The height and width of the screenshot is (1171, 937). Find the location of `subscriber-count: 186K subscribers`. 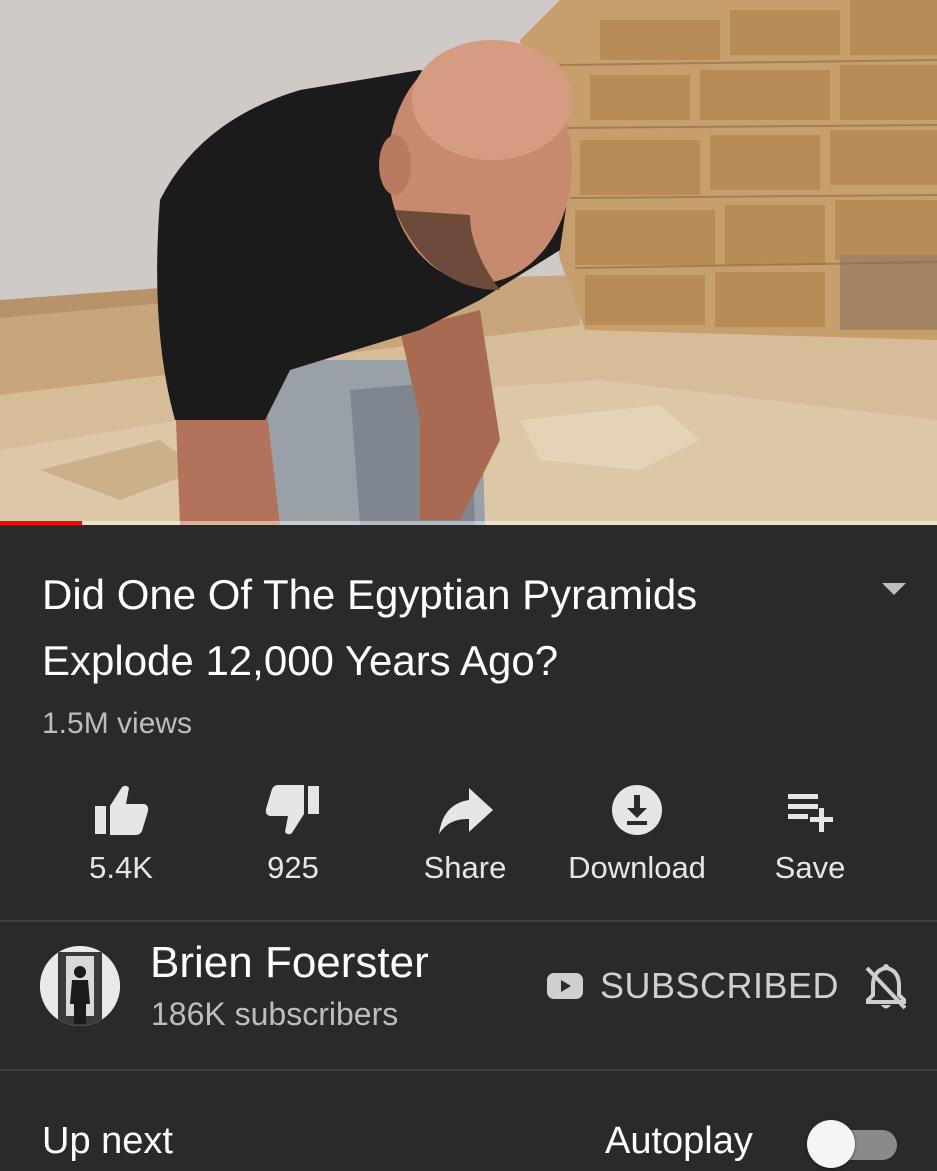

subscriber-count: 186K subscribers is located at coordinates (275, 1014).